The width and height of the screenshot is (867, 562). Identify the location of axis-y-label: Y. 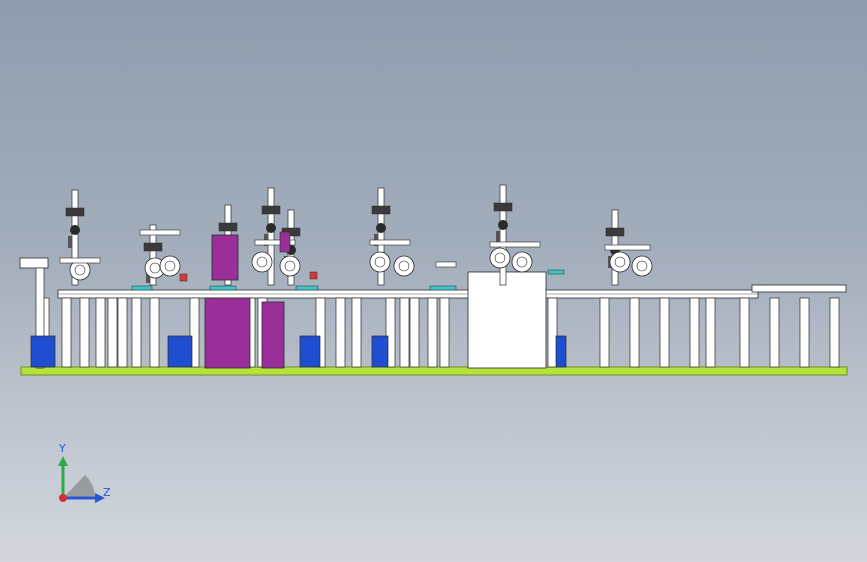
(62, 448).